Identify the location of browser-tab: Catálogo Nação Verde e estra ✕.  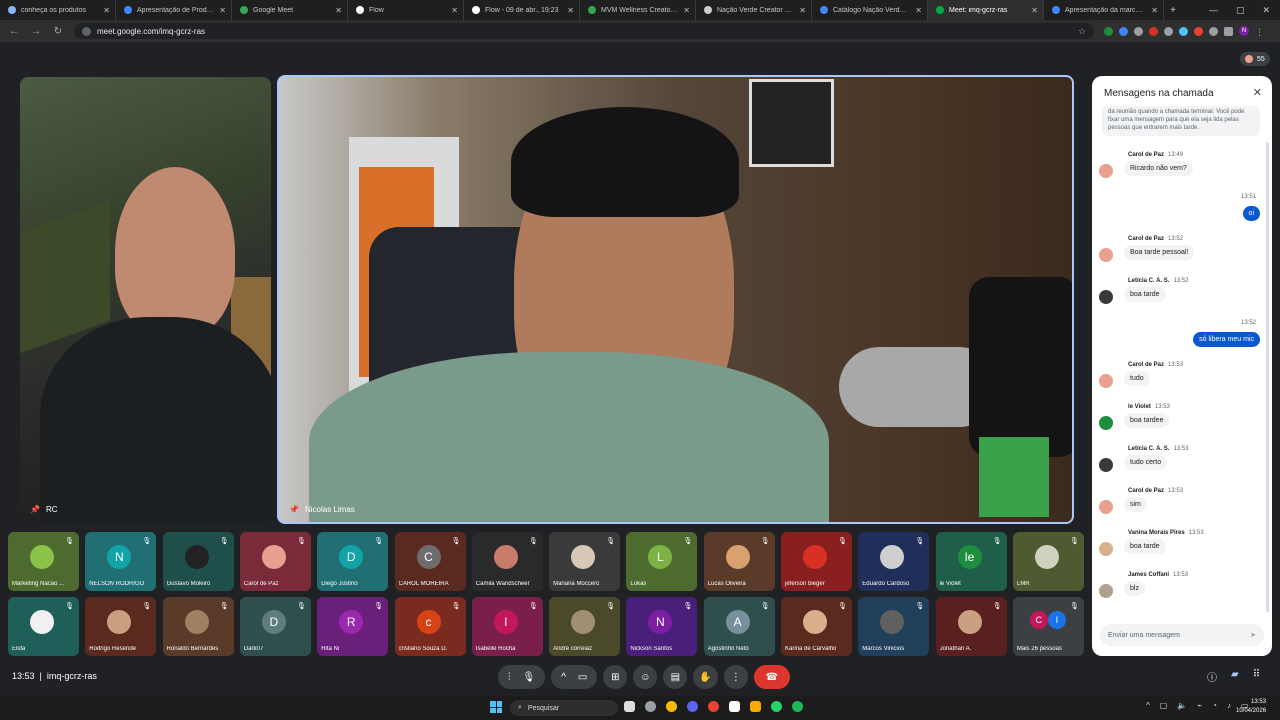
(870, 10).